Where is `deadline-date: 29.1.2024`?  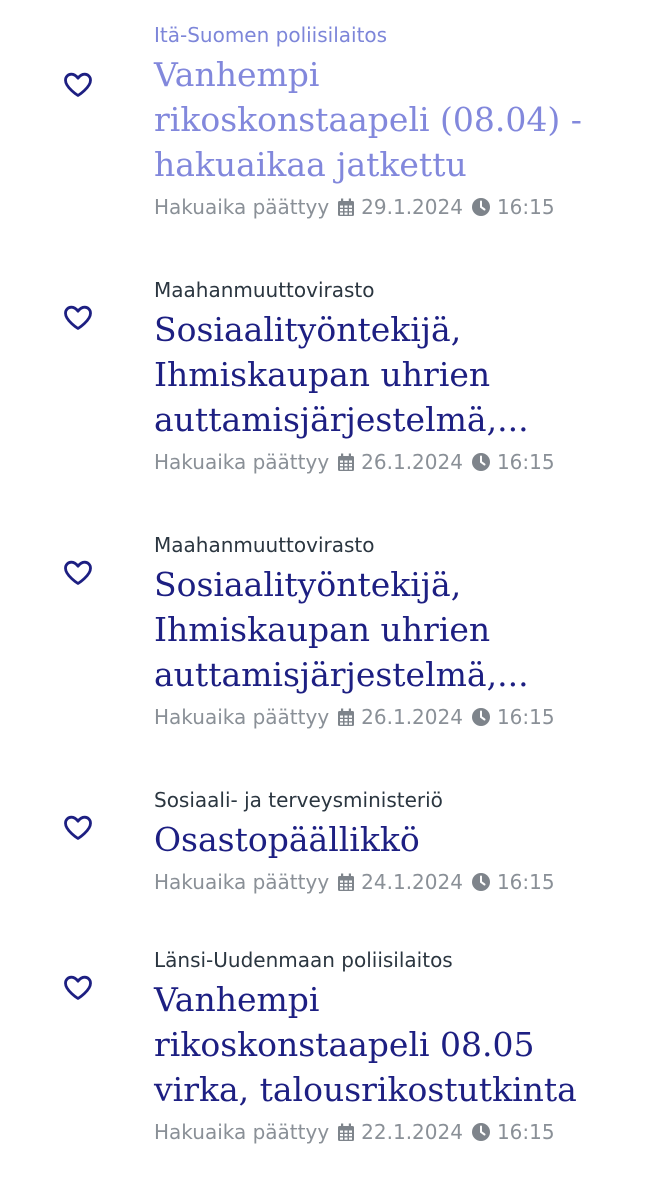
deadline-date: 29.1.2024 is located at coordinates (412, 207).